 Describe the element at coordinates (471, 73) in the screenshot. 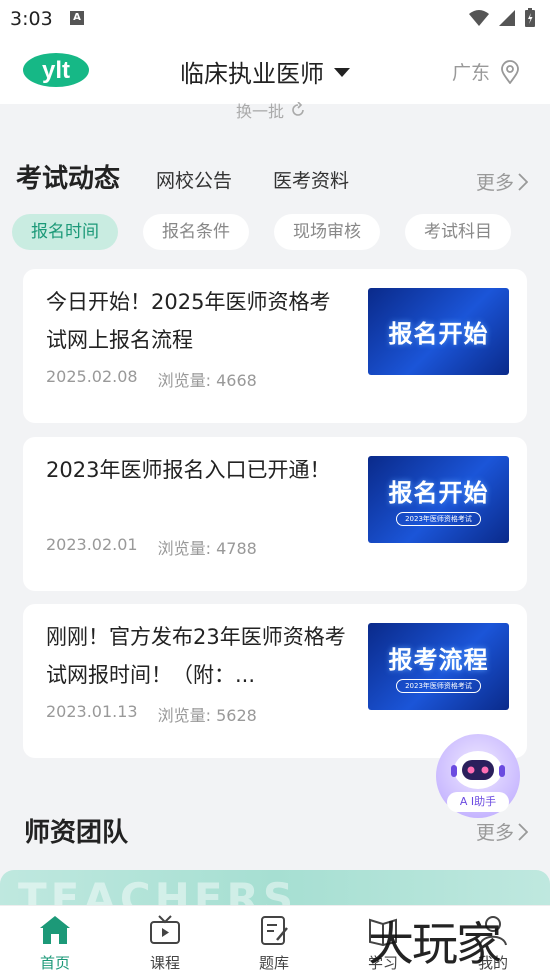

I see `location-label: 广东` at that location.